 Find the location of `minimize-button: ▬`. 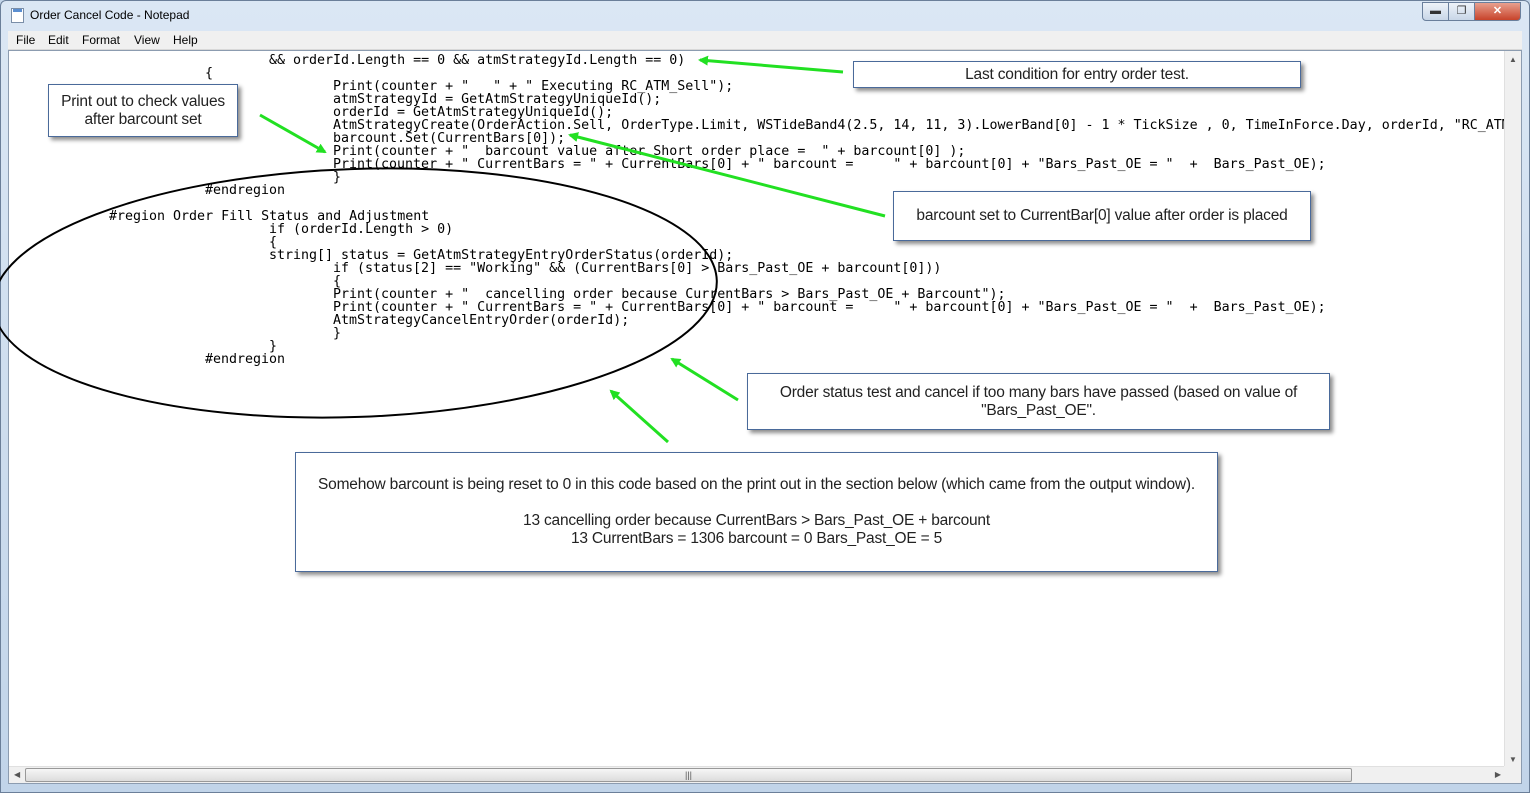

minimize-button: ▬ is located at coordinates (1435, 11).